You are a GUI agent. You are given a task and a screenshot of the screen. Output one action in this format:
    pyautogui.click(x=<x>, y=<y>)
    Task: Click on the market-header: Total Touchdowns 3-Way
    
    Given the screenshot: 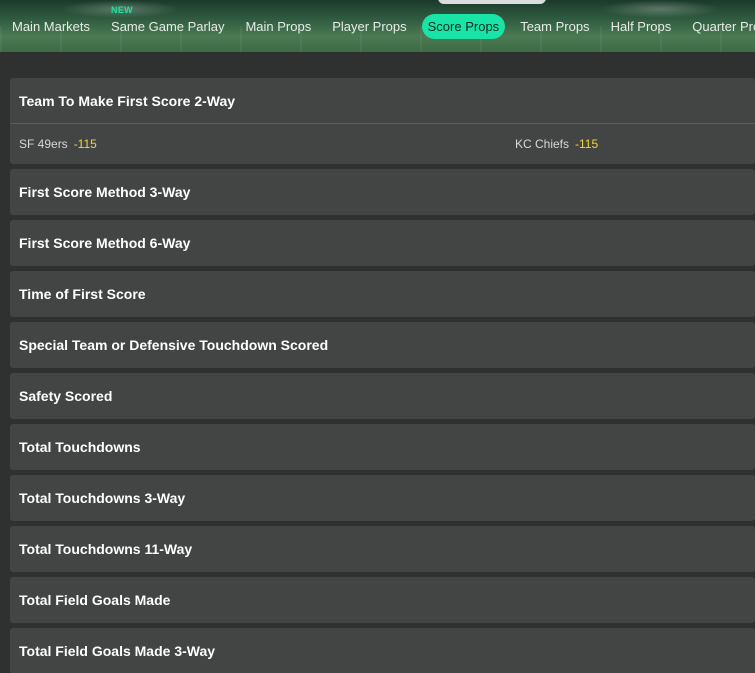 What is the action you would take?
    pyautogui.click(x=382, y=498)
    